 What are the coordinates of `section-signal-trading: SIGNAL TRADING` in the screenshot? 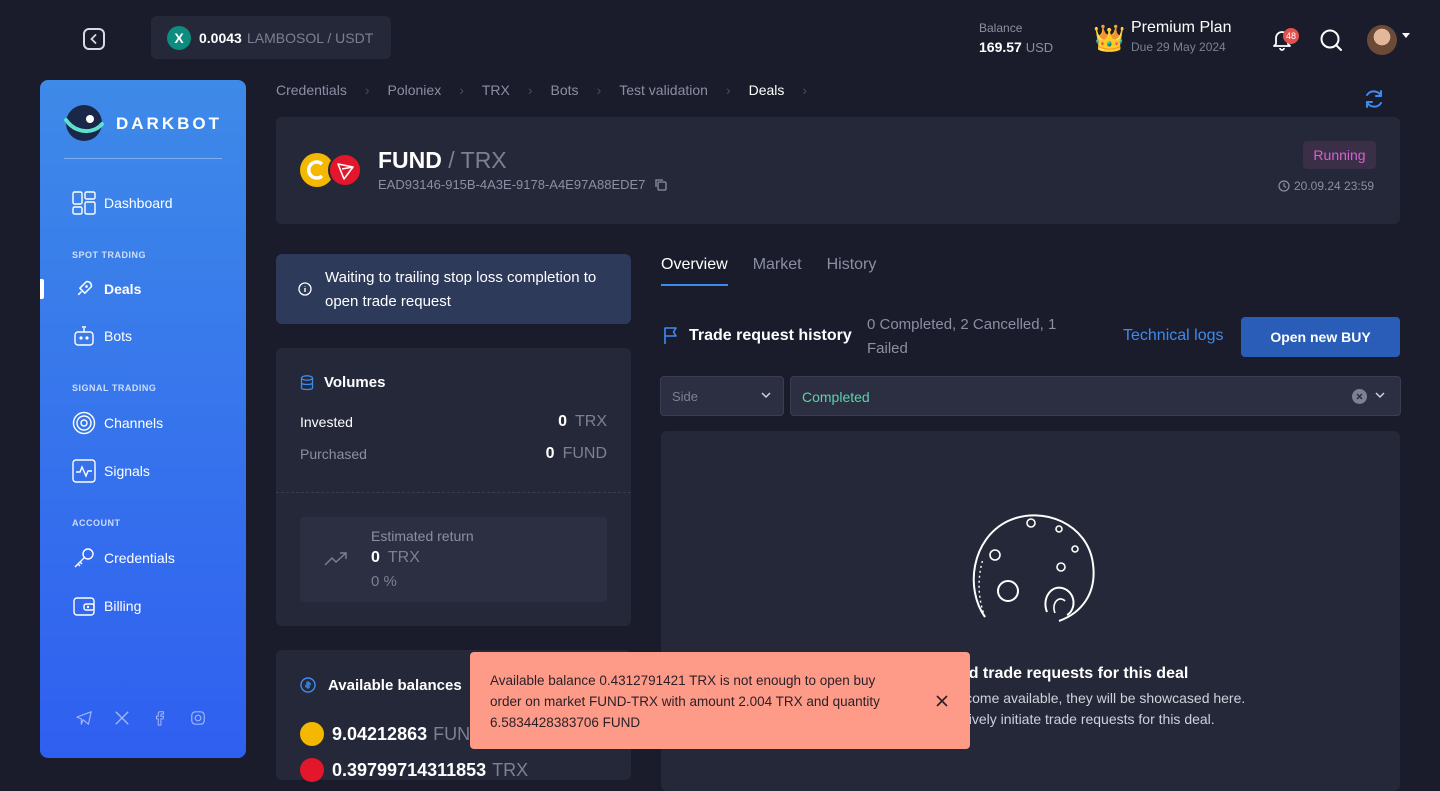 It's located at (114, 388).